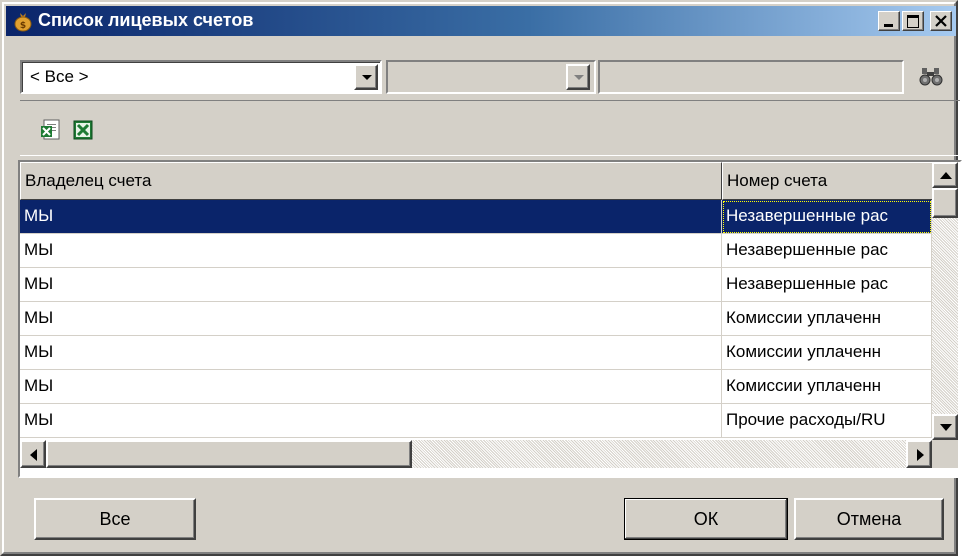 Image resolution: width=964 pixels, height=558 pixels. Describe the element at coordinates (889, 21) in the screenshot. I see `minimize-button` at that location.